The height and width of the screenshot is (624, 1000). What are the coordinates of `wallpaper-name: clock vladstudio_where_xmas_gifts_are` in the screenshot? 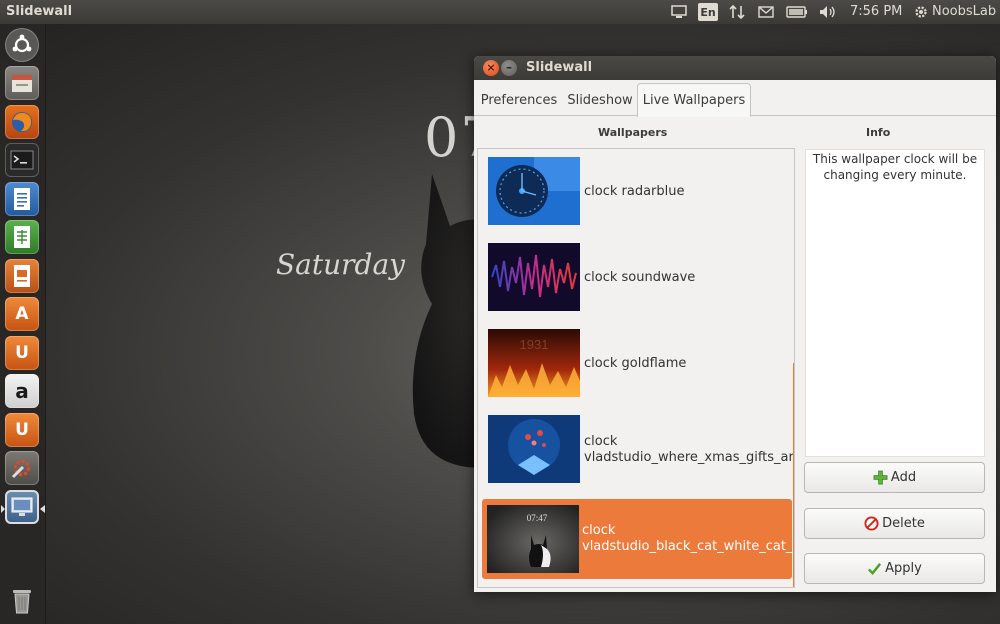 It's located at (689, 449).